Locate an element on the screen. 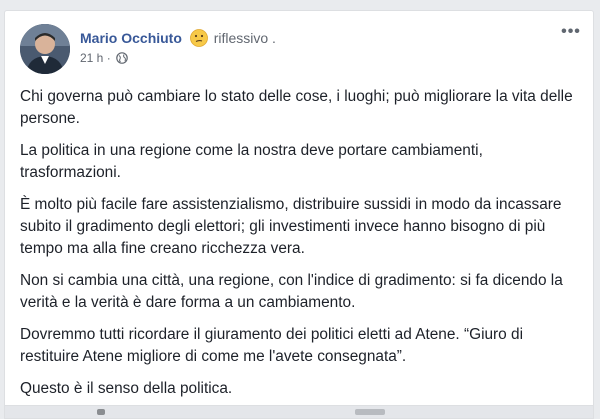 The width and height of the screenshot is (600, 419). author-line: Mario Occhiuto riflessivo . is located at coordinates (178, 39).